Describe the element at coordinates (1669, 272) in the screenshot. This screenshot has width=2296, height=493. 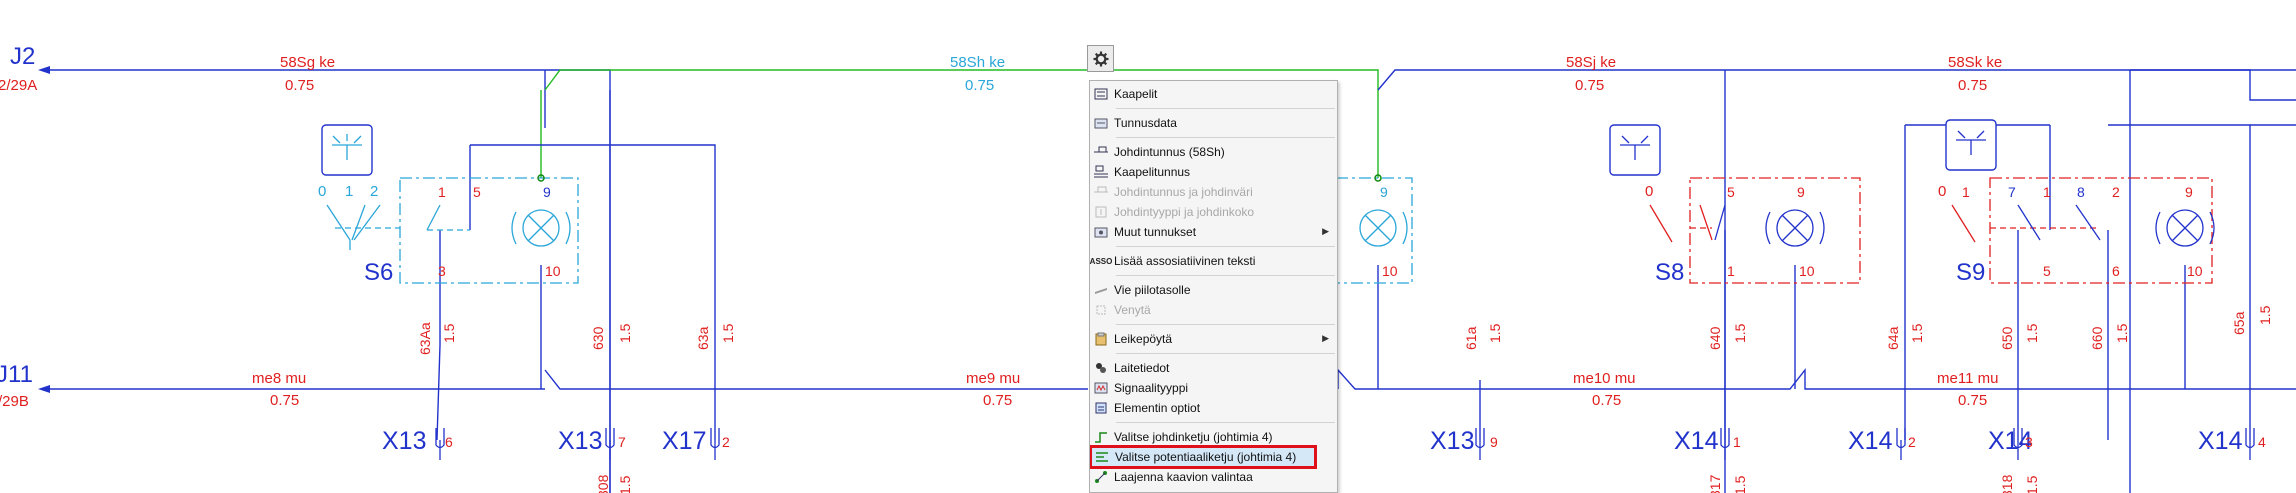
I see `switch-name: S8` at that location.